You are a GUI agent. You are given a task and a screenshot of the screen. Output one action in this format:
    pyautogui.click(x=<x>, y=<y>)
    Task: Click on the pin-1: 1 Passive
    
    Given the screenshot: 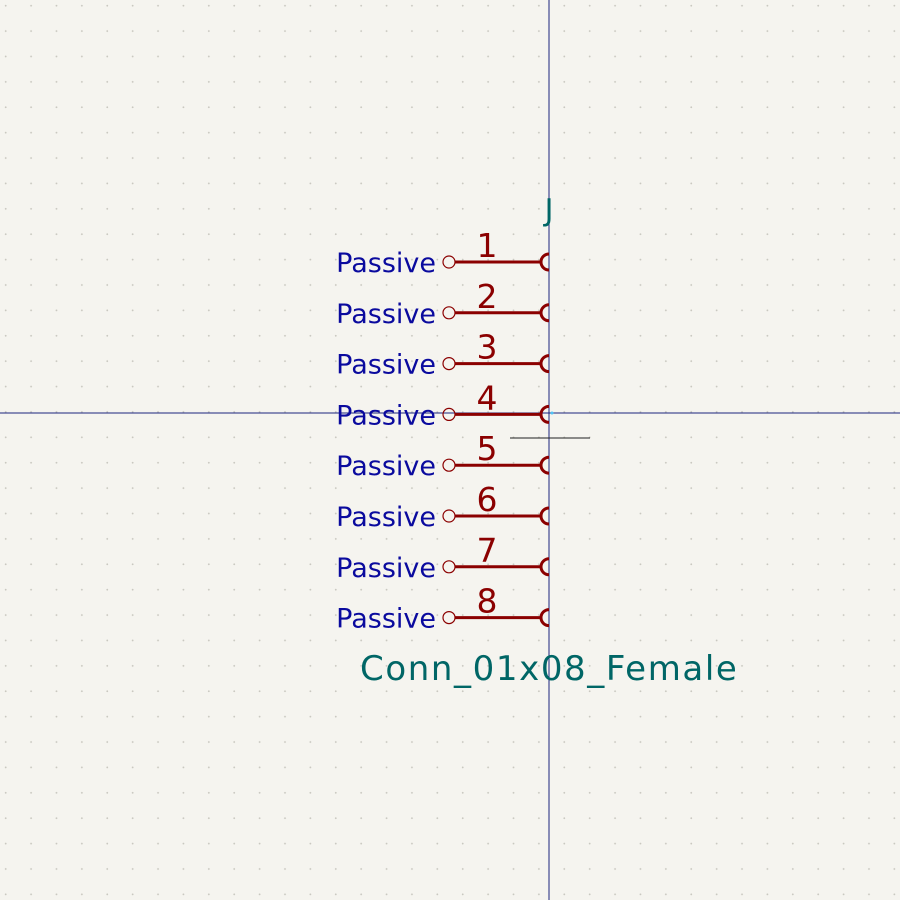 What is the action you would take?
    pyautogui.click(x=443, y=252)
    